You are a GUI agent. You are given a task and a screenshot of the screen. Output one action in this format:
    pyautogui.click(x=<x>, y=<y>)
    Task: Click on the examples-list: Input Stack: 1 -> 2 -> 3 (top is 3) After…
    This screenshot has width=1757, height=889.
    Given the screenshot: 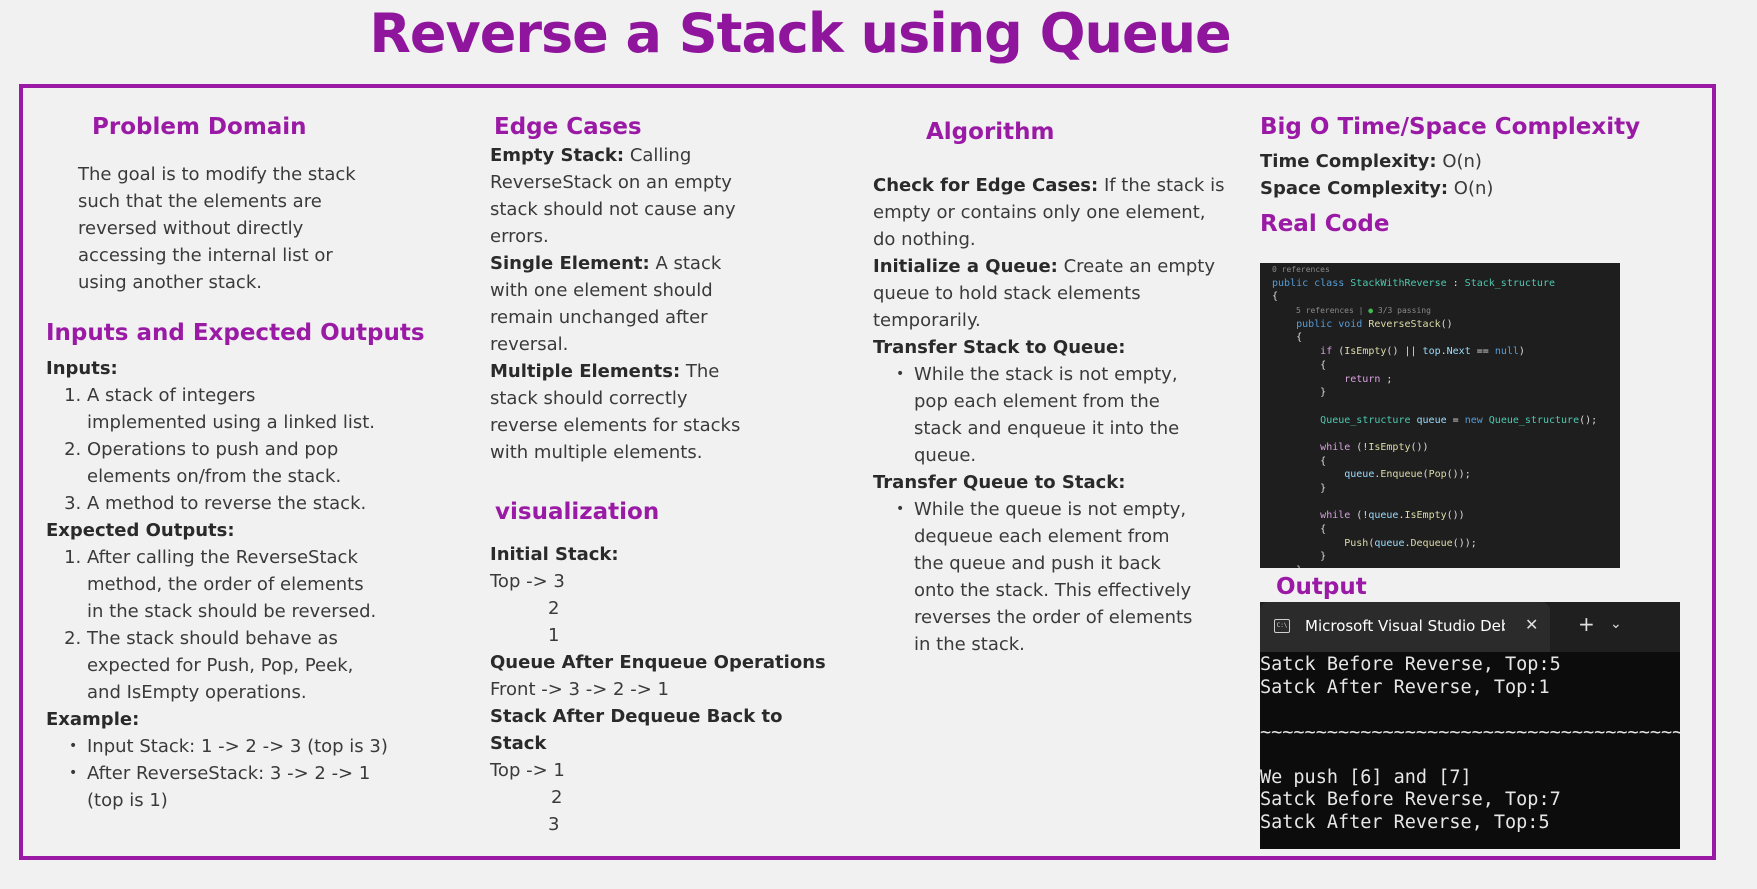 What is the action you would take?
    pyautogui.click(x=235, y=773)
    